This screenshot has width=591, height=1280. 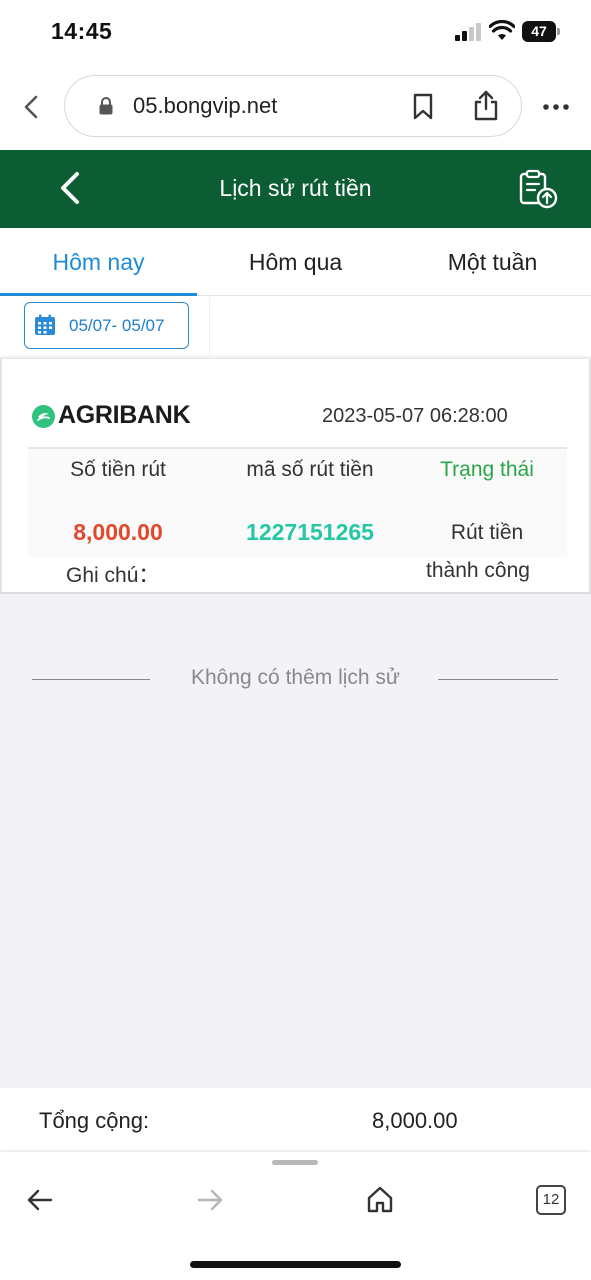 What do you see at coordinates (113, 575) in the screenshot?
I see `note-label: Ghi chú：` at bounding box center [113, 575].